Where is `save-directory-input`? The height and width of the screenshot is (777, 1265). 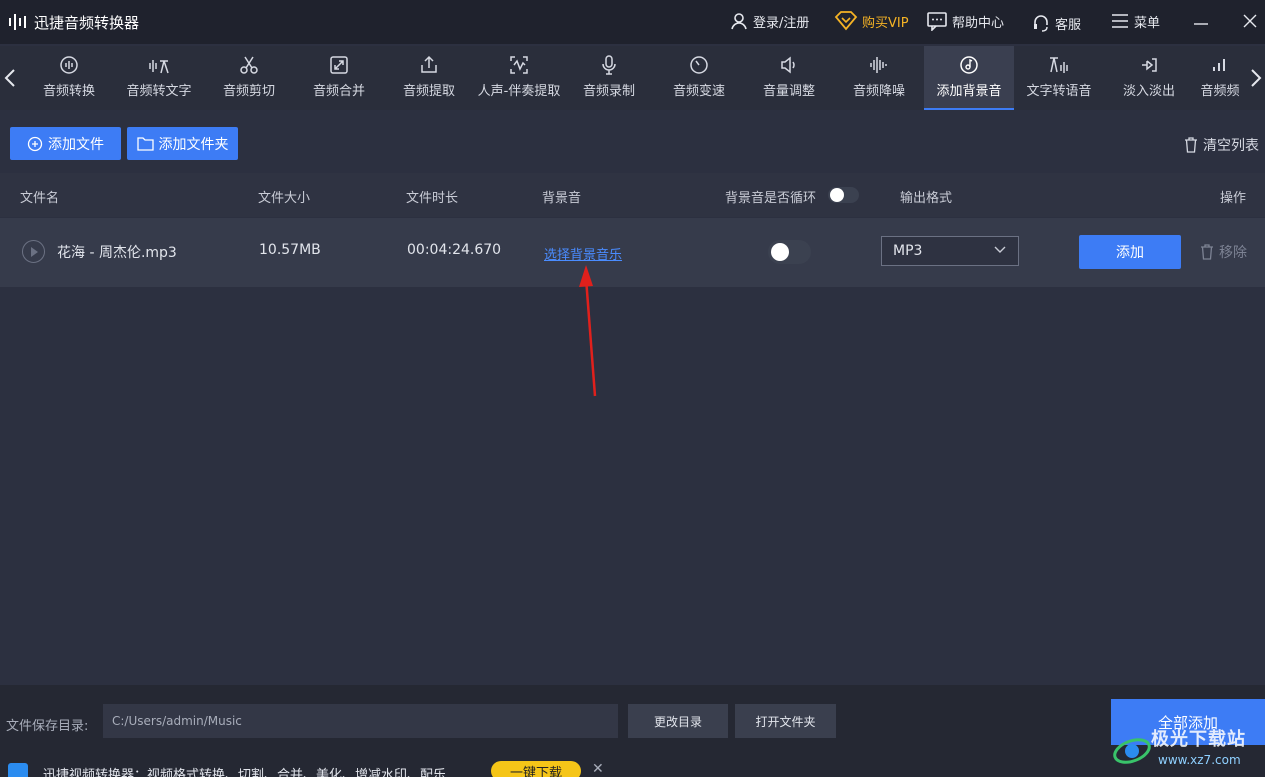
save-directory-input is located at coordinates (360, 721).